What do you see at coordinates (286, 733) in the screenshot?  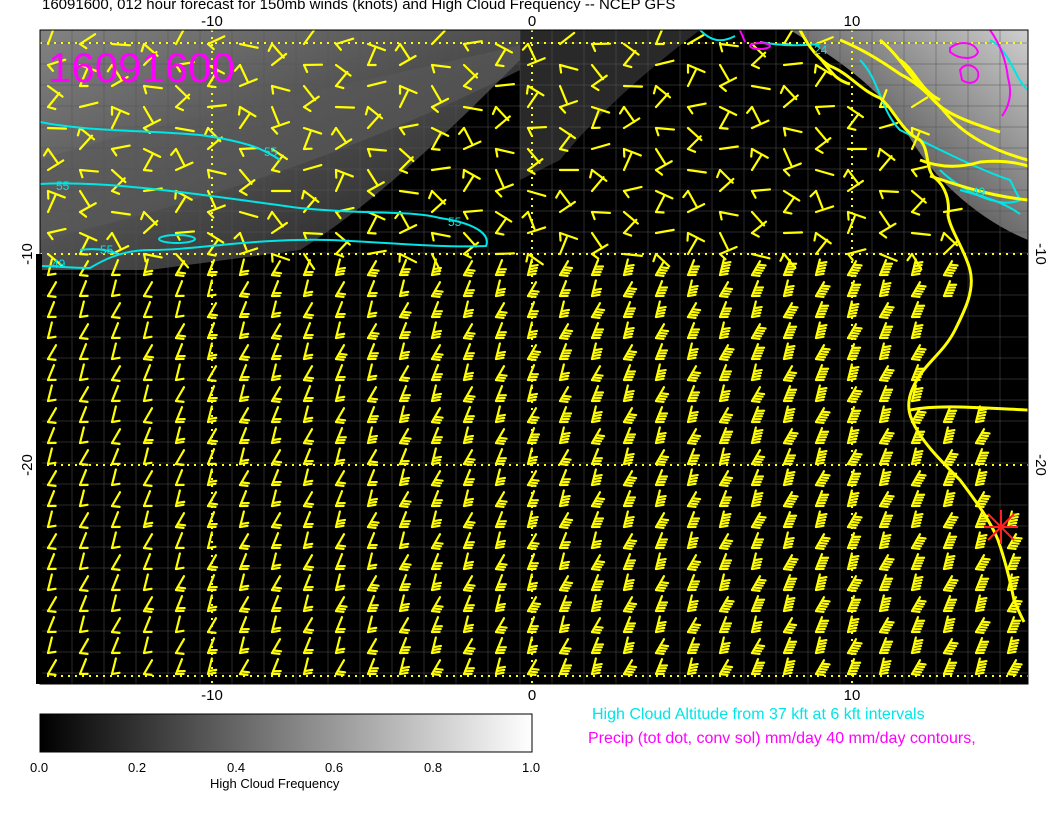 I see `colorbar` at bounding box center [286, 733].